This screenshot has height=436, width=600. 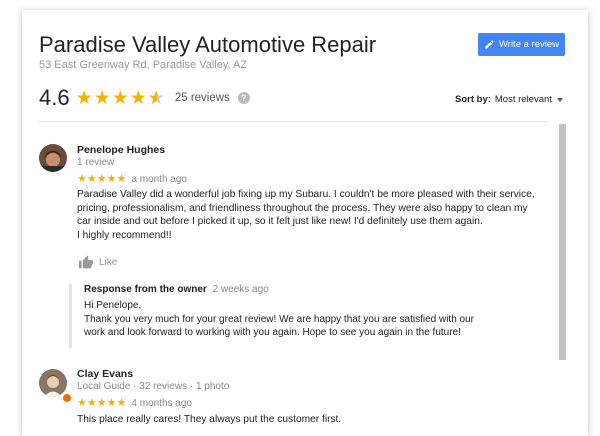 I want to click on sort-label: Sort by:, so click(x=473, y=99).